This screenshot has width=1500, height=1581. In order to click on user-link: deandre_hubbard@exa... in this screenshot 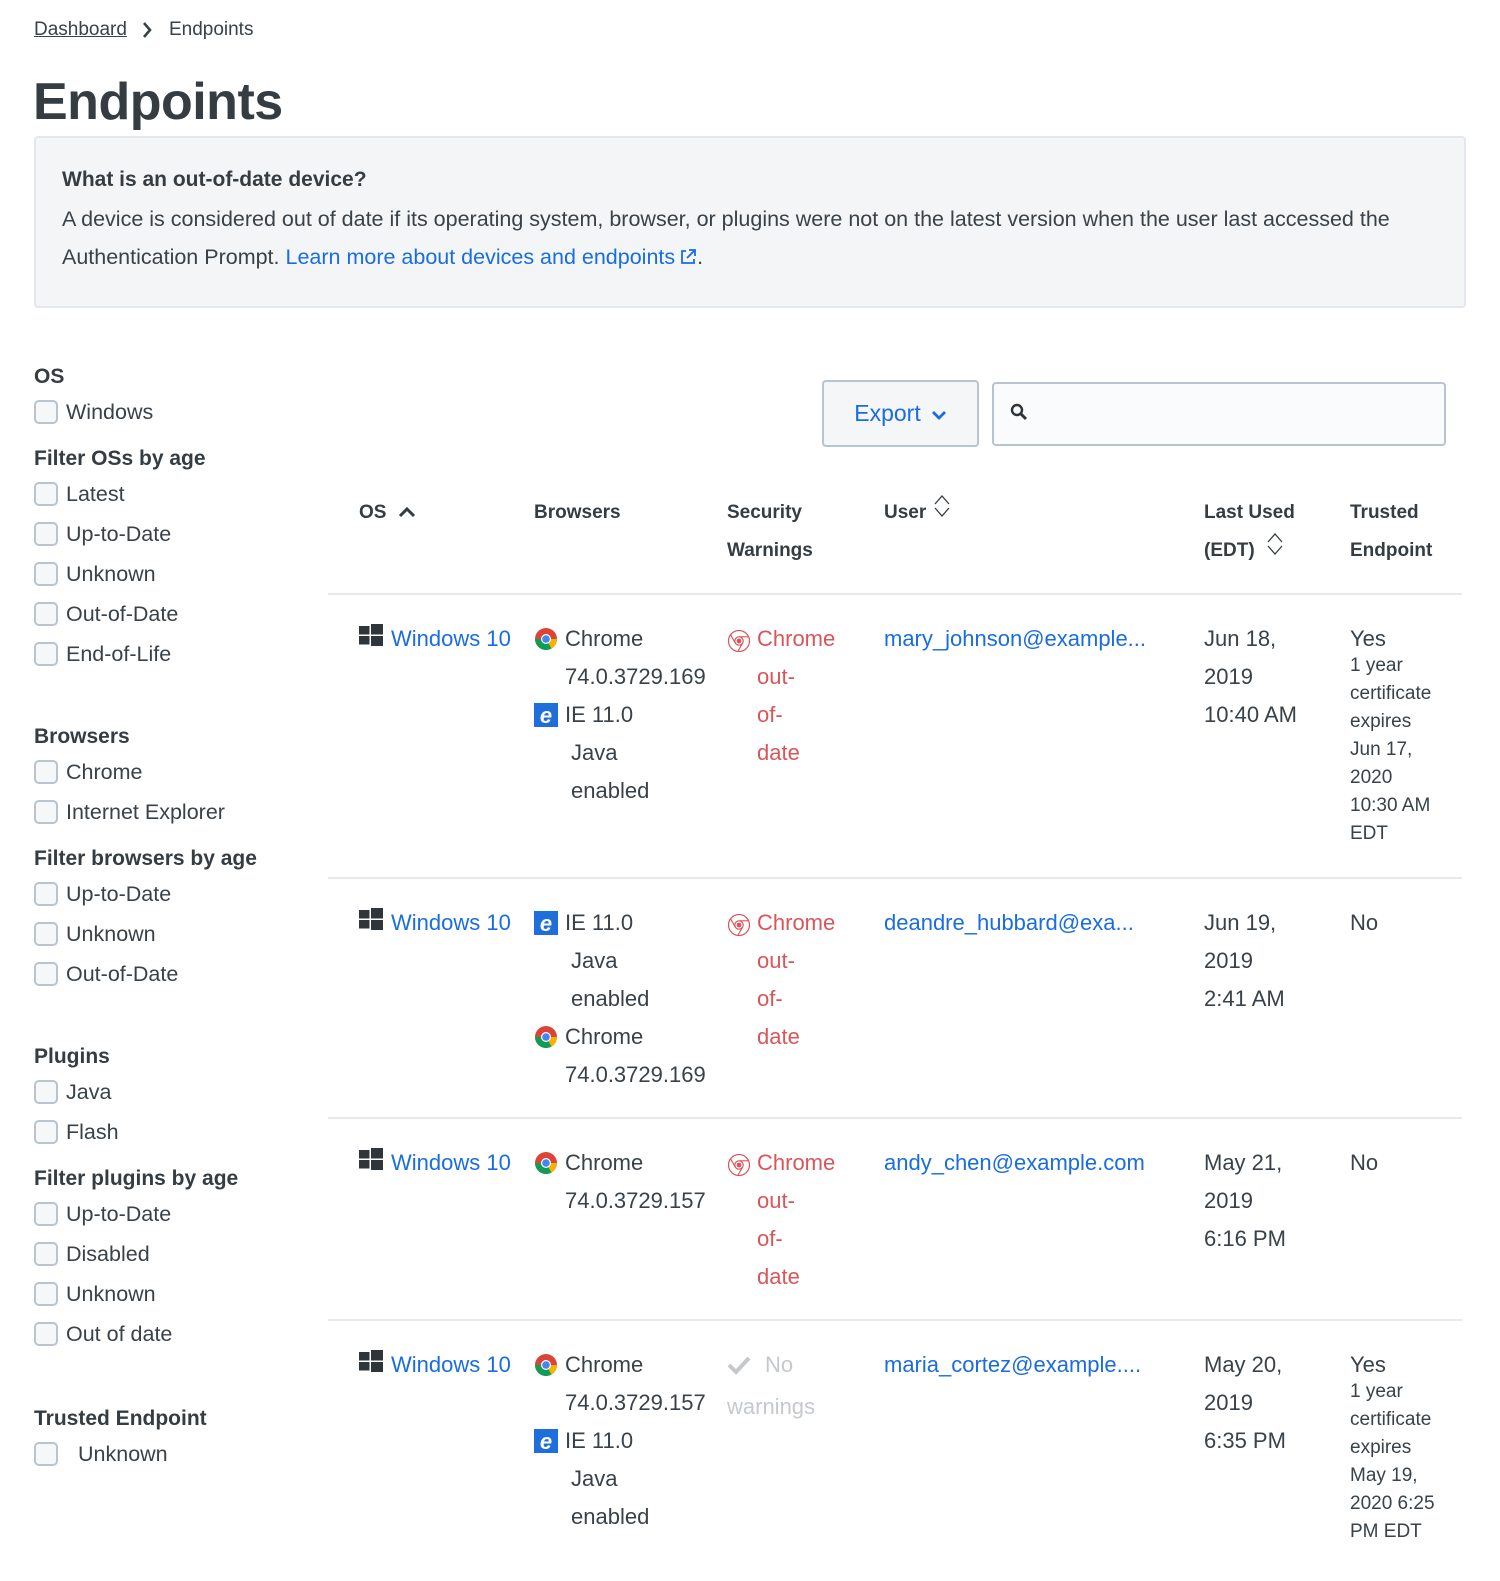, I will do `click(1009, 922)`.